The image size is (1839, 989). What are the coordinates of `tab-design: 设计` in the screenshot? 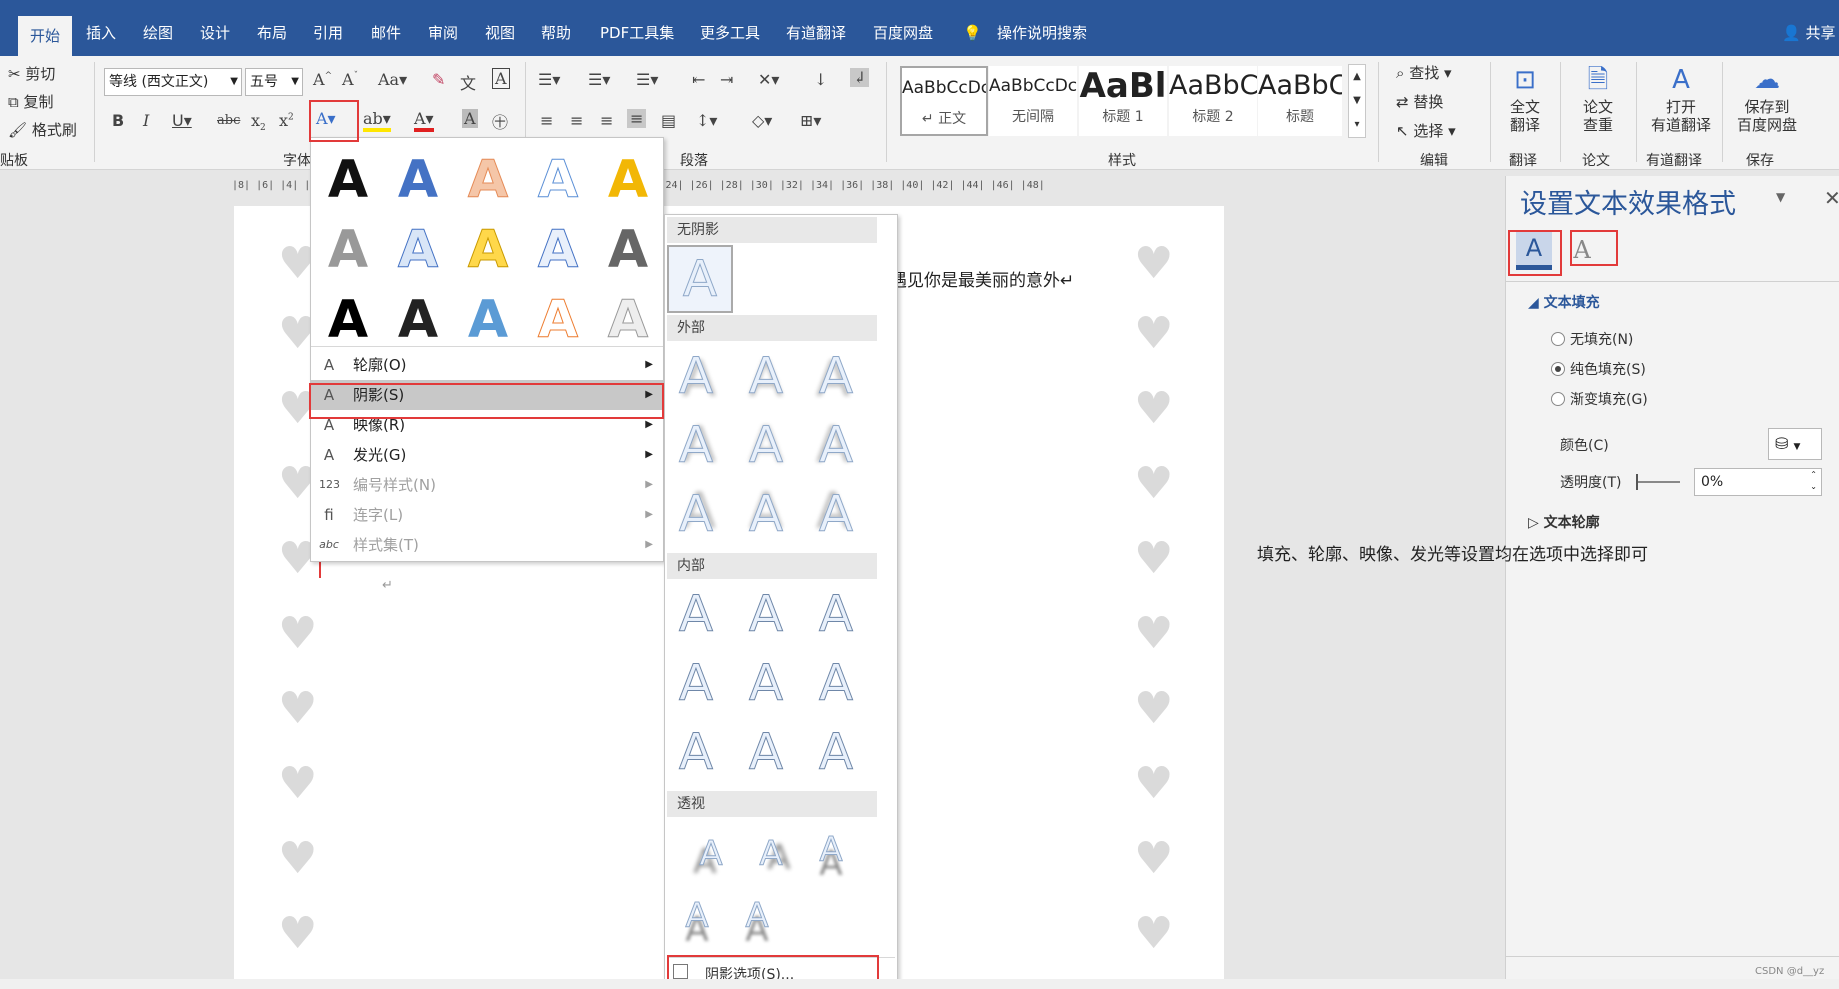 It's located at (215, 33).